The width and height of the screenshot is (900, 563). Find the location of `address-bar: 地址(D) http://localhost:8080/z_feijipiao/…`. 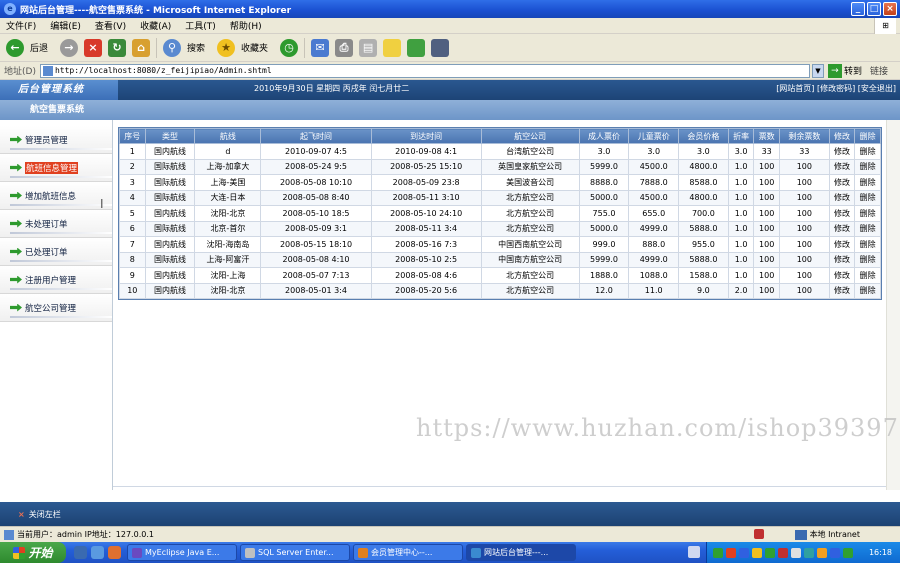

address-bar: 地址(D) http://localhost:8080/z_feijipiao/… is located at coordinates (450, 71).